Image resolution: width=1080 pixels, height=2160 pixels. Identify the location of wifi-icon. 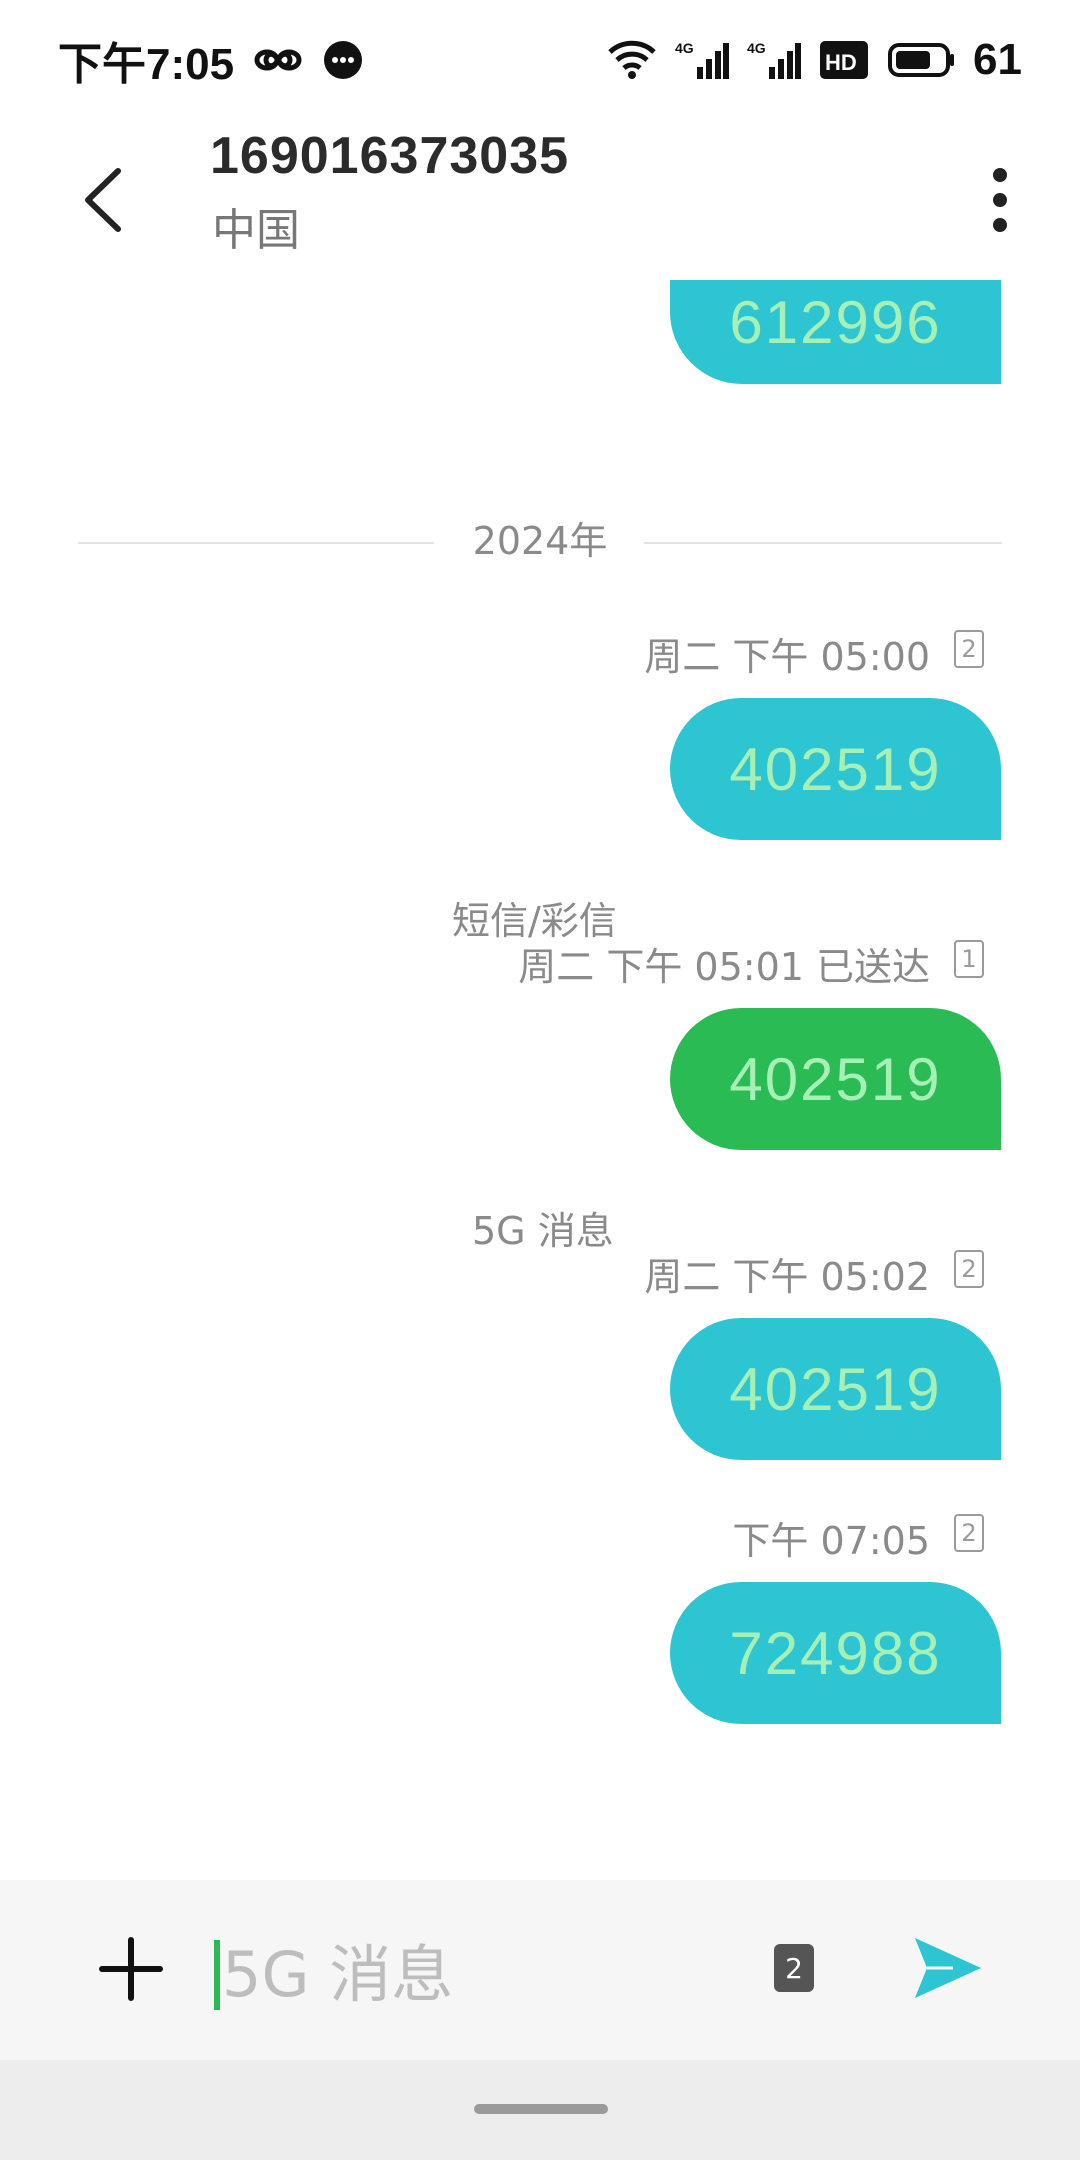
(632, 60).